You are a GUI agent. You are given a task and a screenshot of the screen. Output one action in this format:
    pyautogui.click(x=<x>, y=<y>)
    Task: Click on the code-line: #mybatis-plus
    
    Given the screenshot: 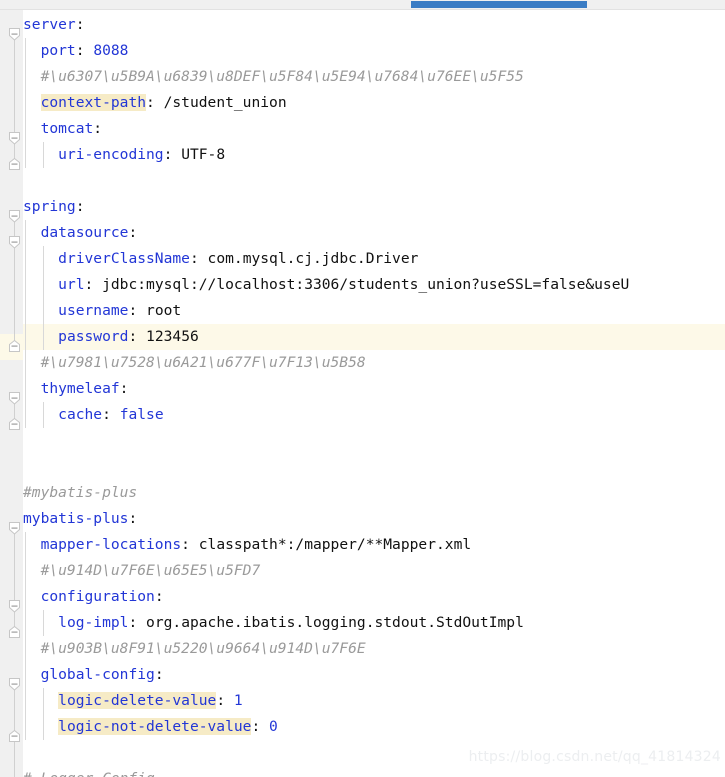 What is the action you would take?
    pyautogui.click(x=374, y=493)
    